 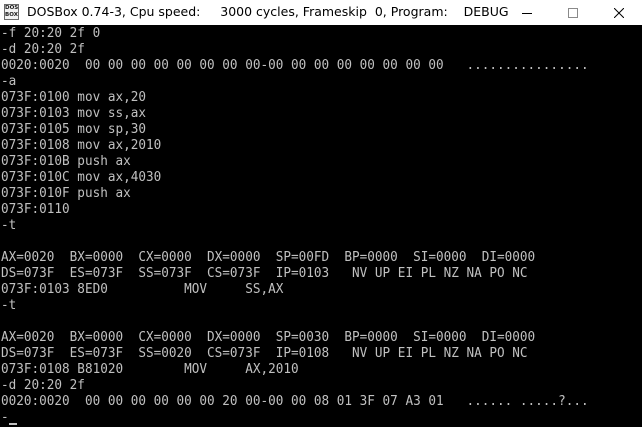 I want to click on minimize-button, so click(x=527, y=12).